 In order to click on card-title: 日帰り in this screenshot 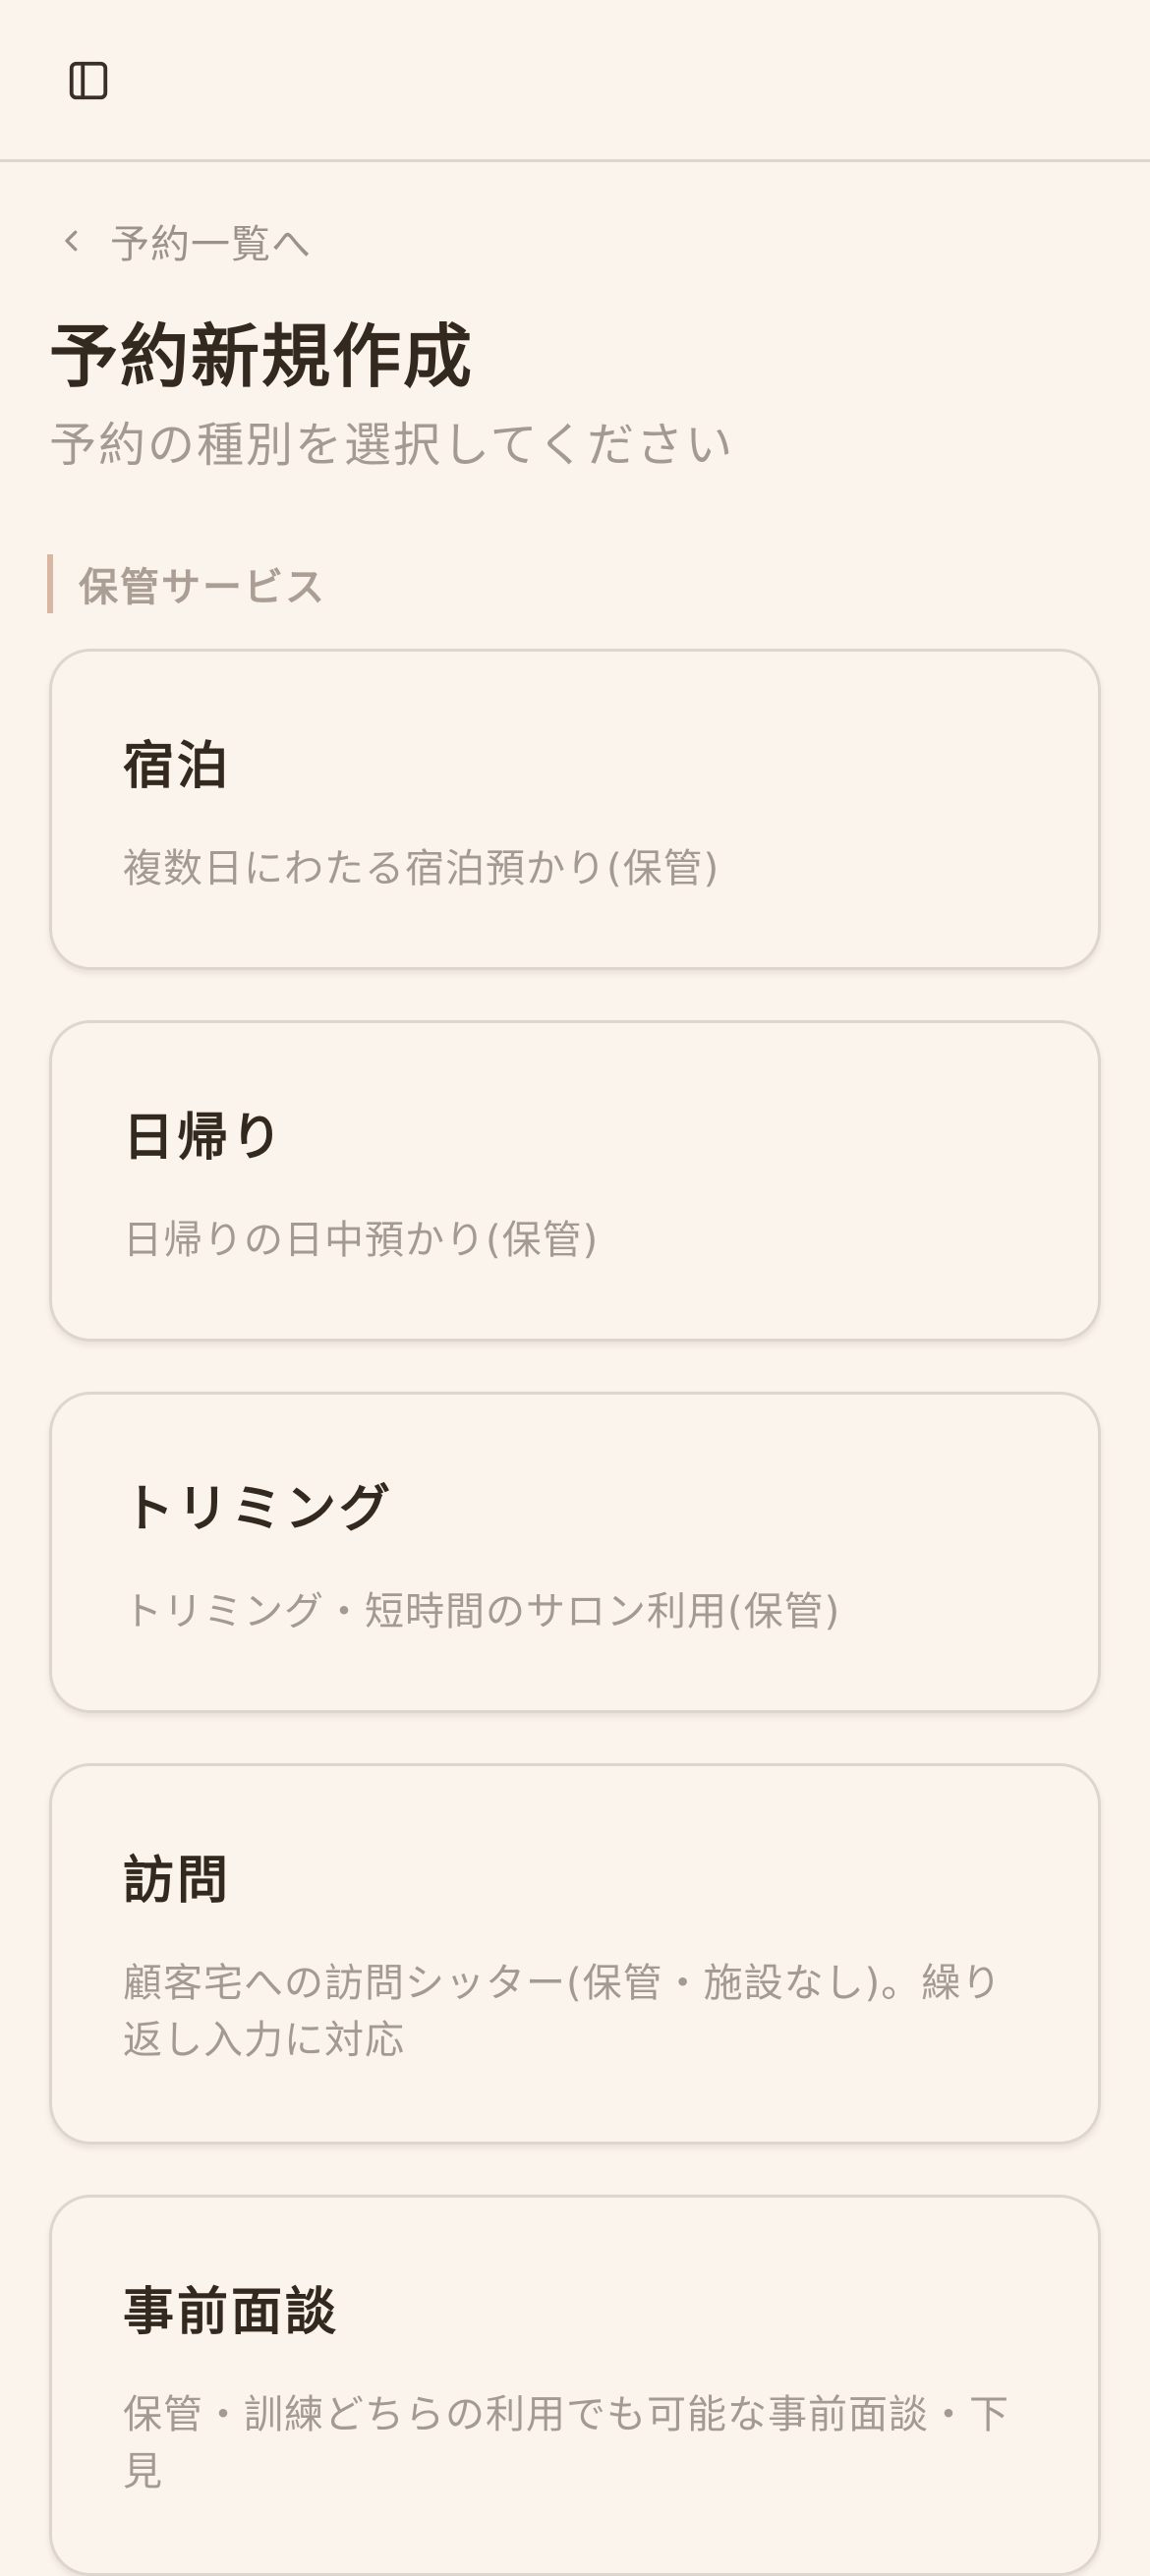, I will do `click(204, 1138)`.